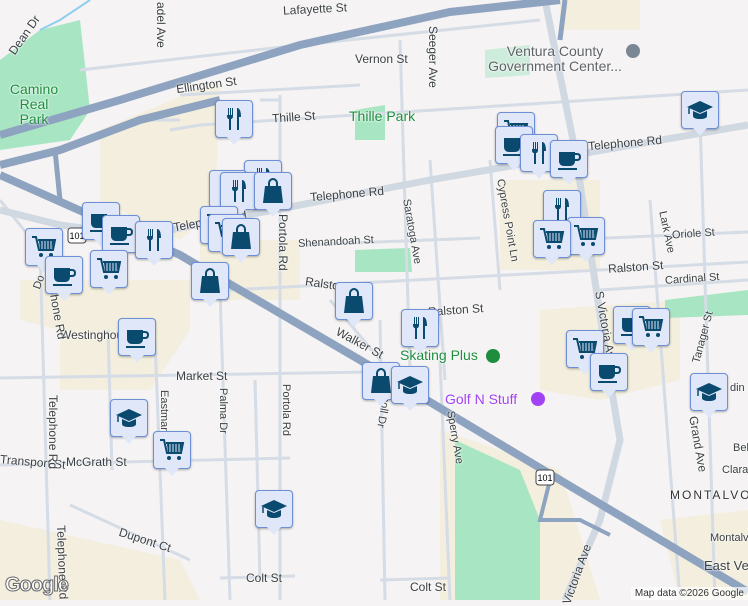 The width and height of the screenshot is (748, 606). I want to click on street-label: Telephone Rd, so click(53, 432).